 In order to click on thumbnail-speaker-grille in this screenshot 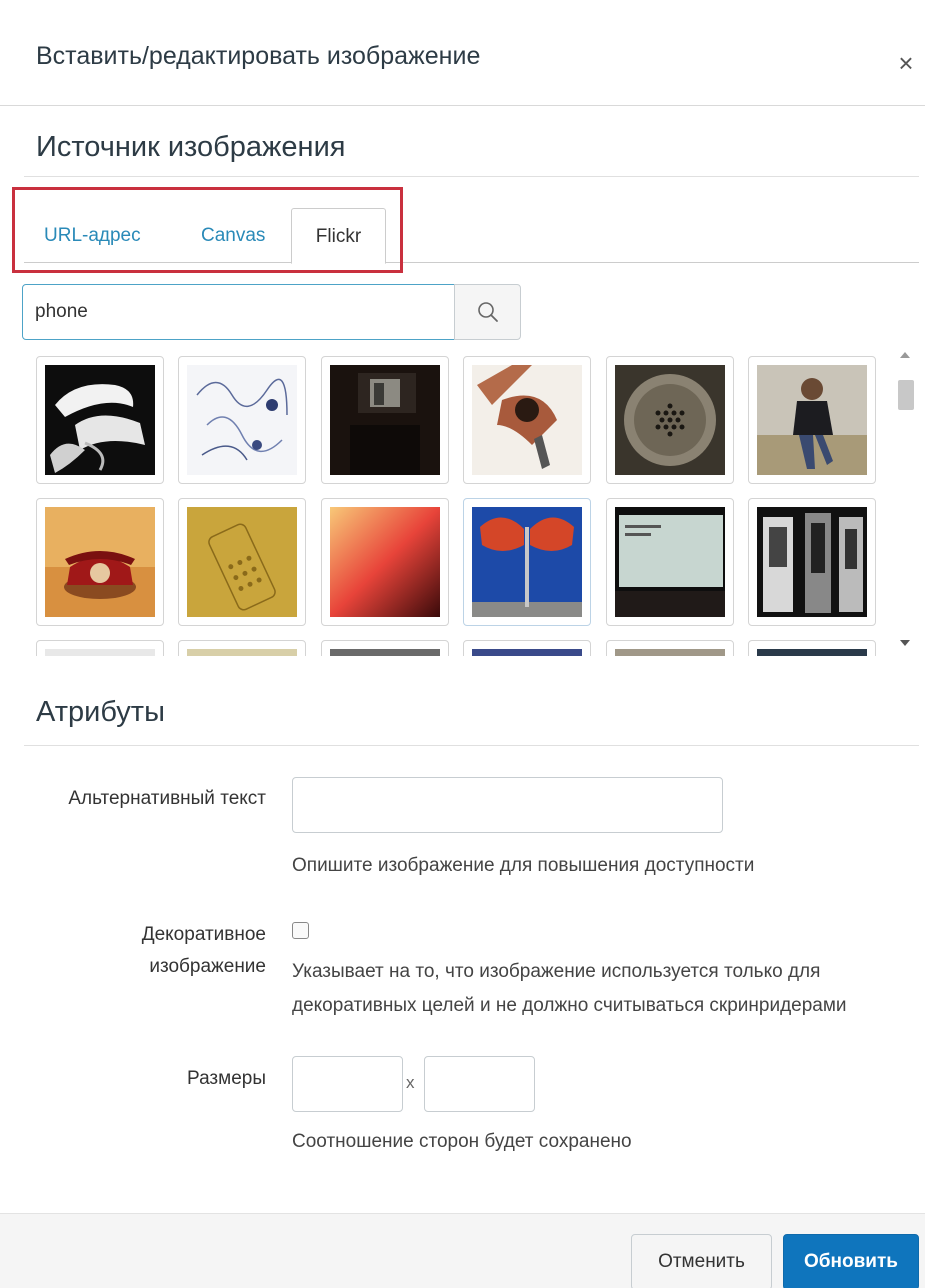, I will do `click(670, 420)`.